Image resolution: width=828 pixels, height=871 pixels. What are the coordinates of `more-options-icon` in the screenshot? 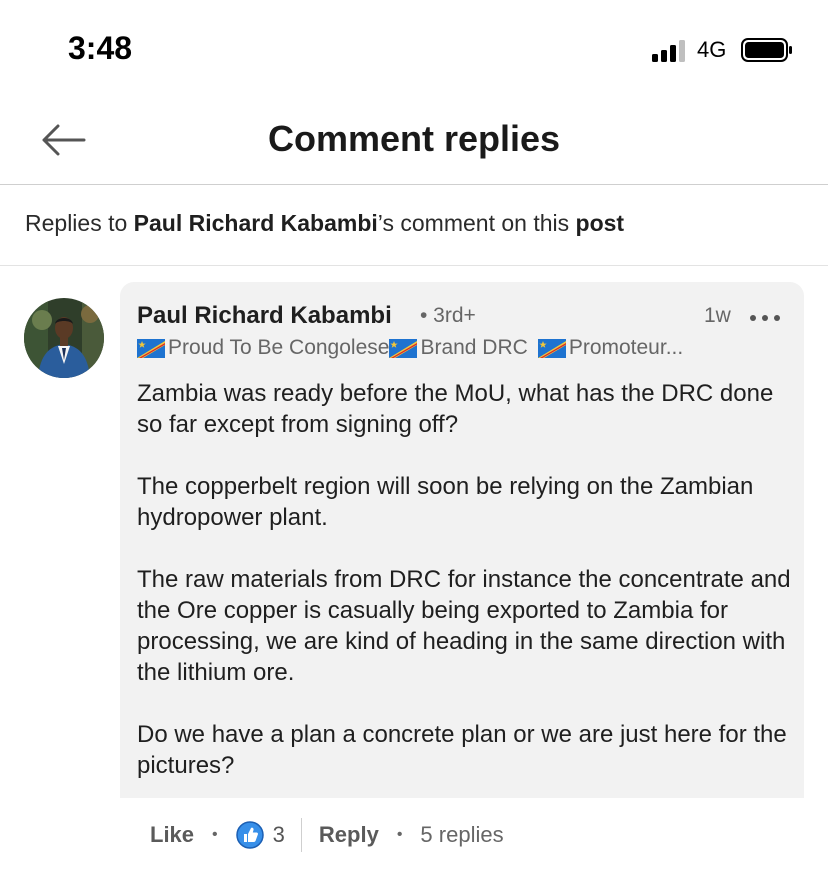 It's located at (765, 316).